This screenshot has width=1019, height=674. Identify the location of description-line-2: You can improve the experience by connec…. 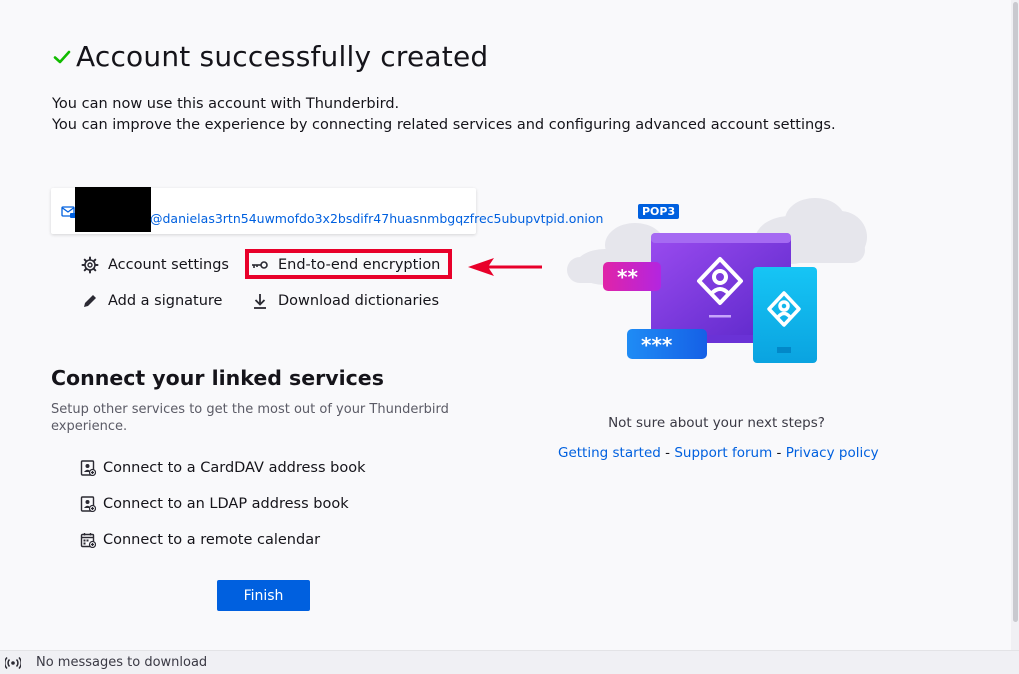
(444, 125).